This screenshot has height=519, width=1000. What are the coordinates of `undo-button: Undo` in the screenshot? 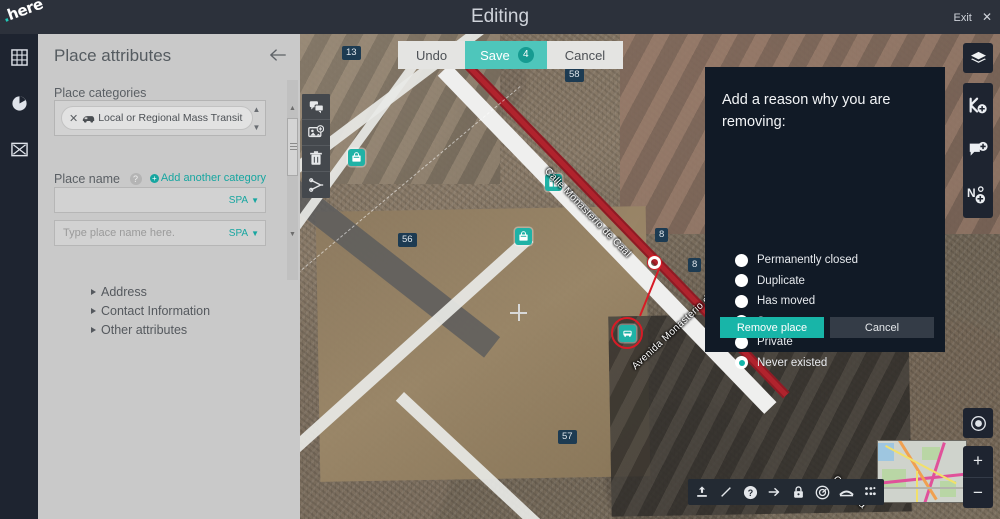 It's located at (432, 55).